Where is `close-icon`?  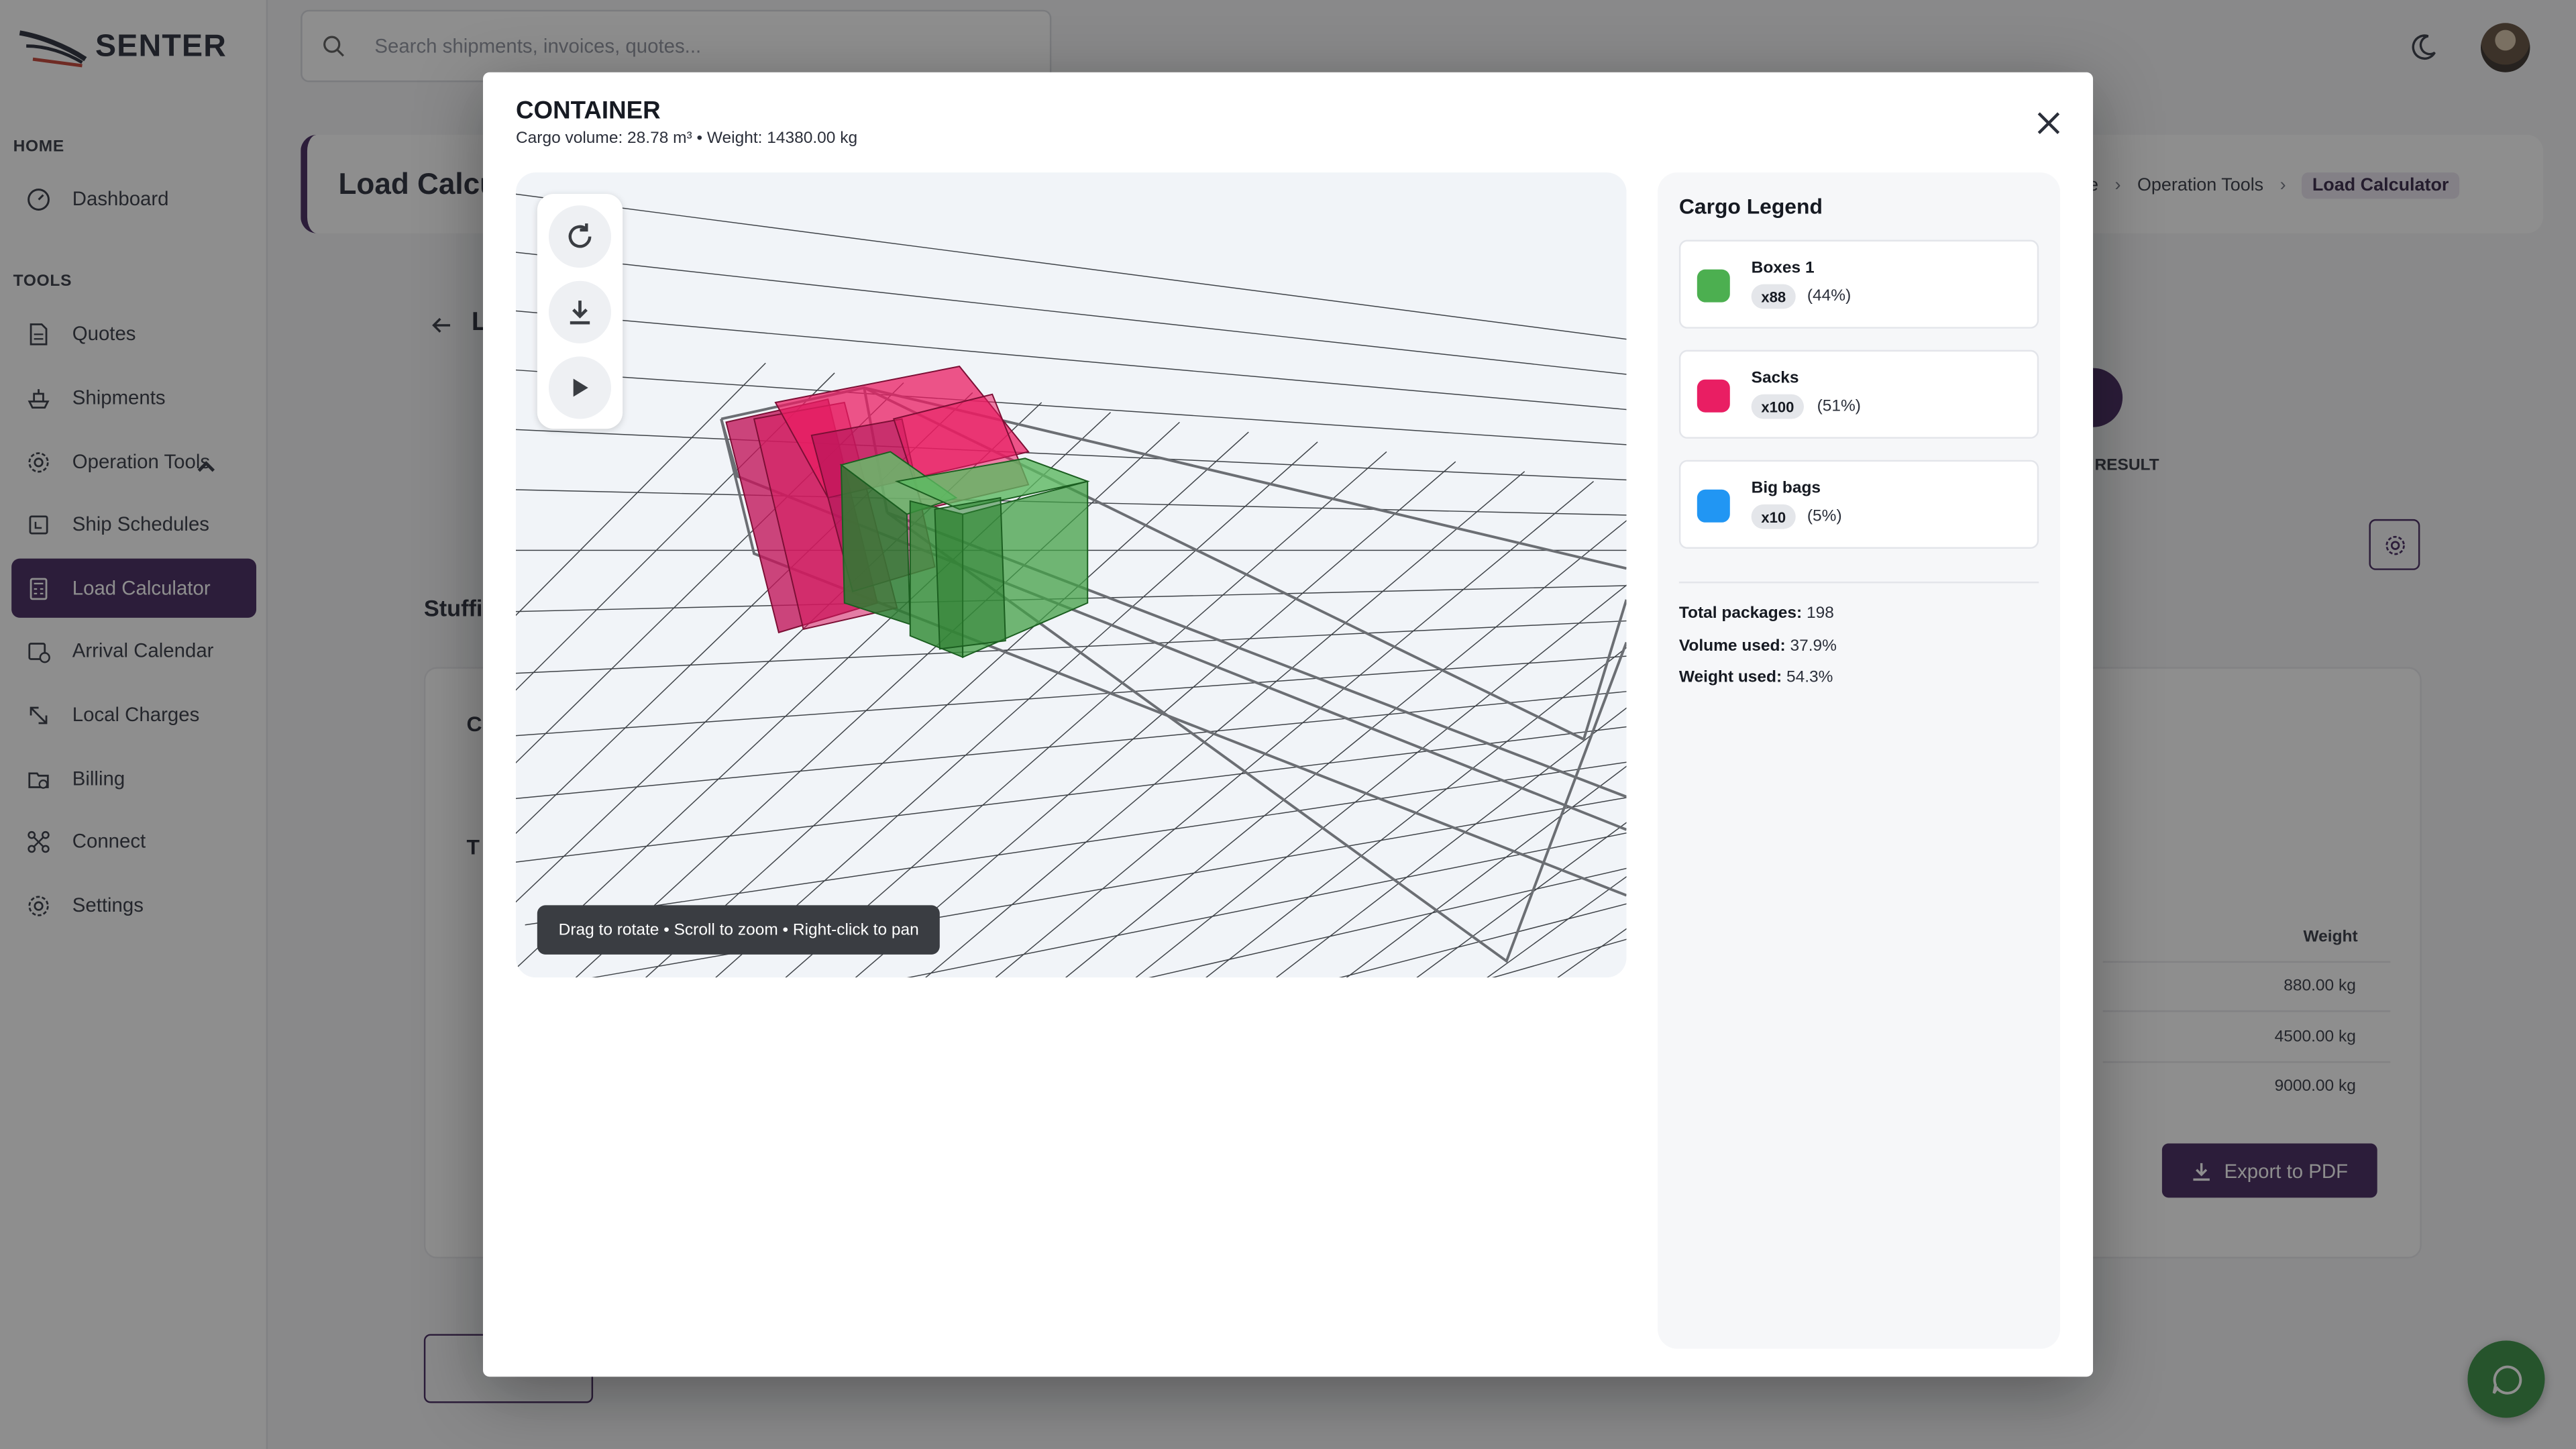
close-icon is located at coordinates (2048, 123).